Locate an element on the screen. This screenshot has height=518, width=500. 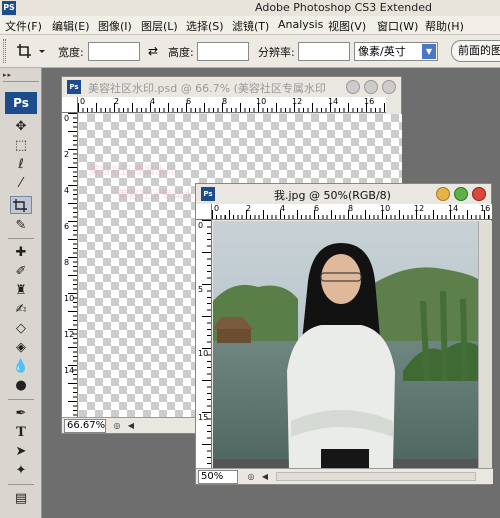
notes-tool-icon: ▤ is located at coordinates (21, 499).